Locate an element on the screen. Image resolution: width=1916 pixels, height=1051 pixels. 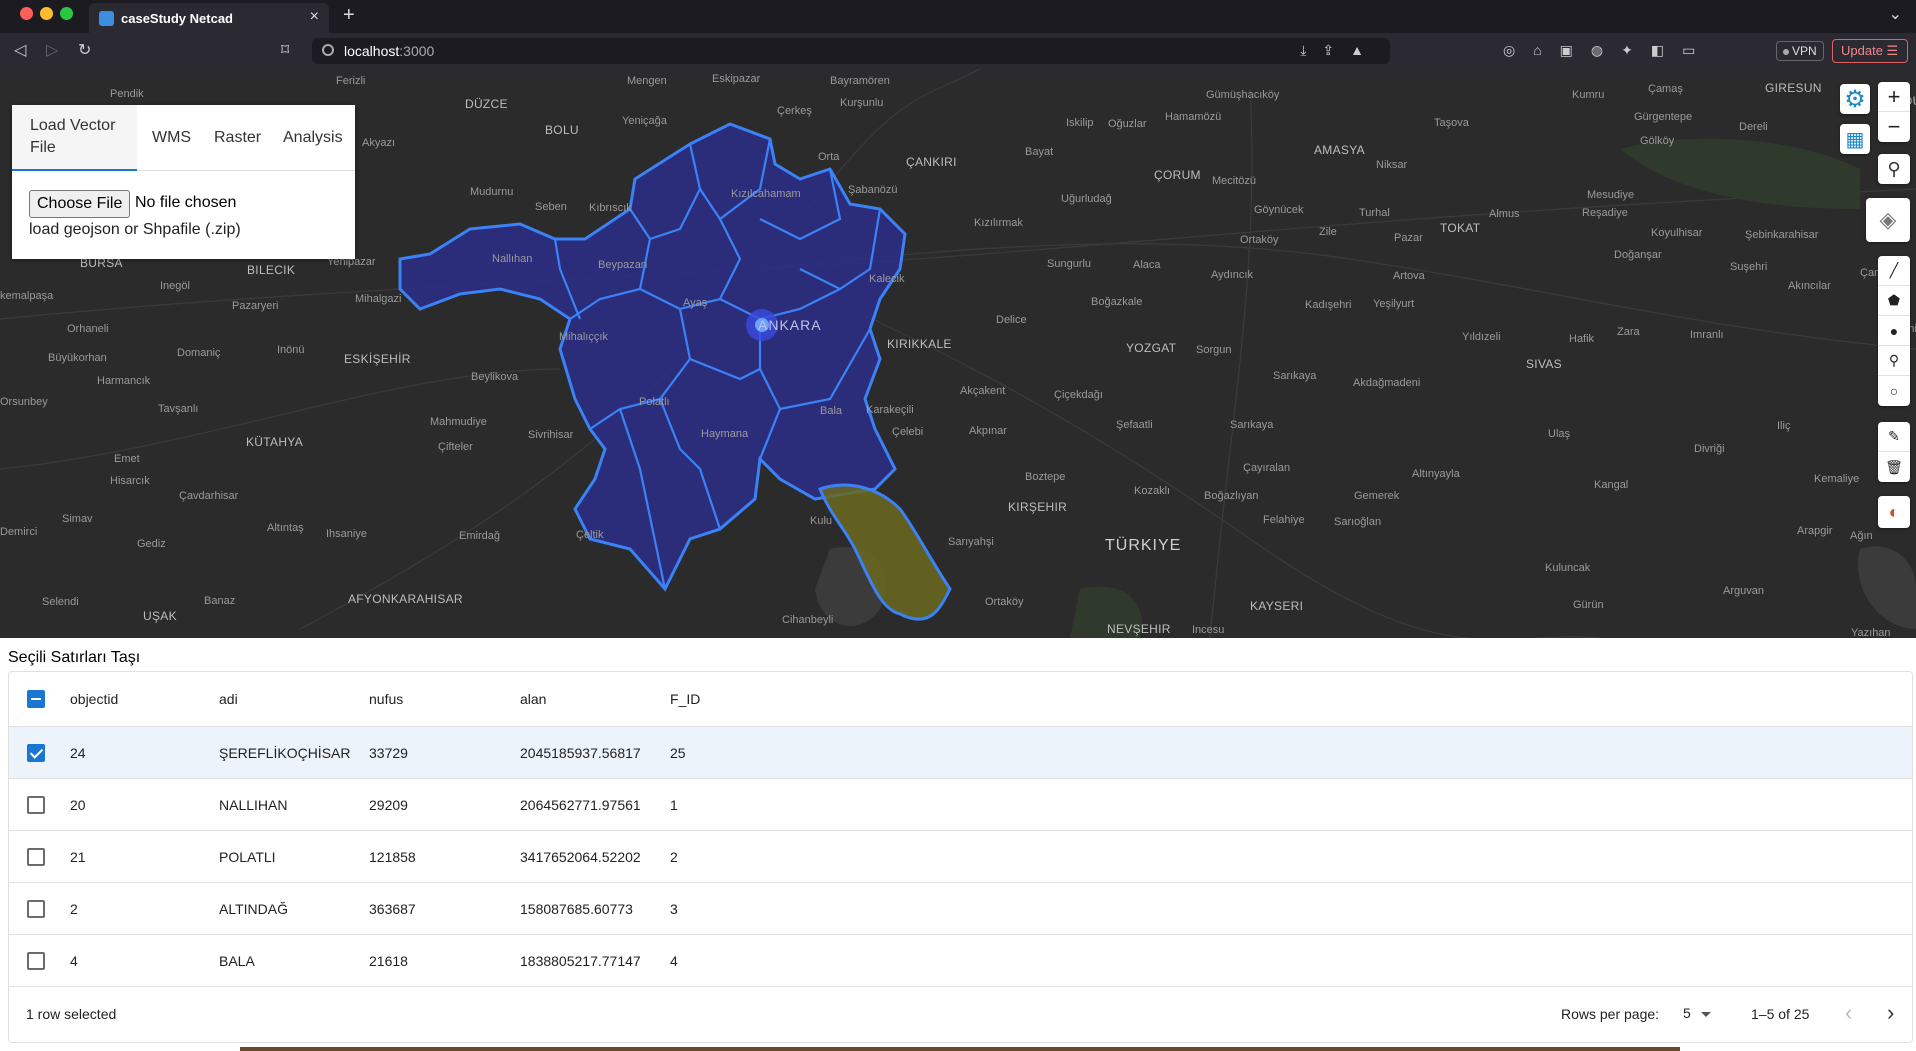
column-header-objectid: objectid is located at coordinates (94, 699).